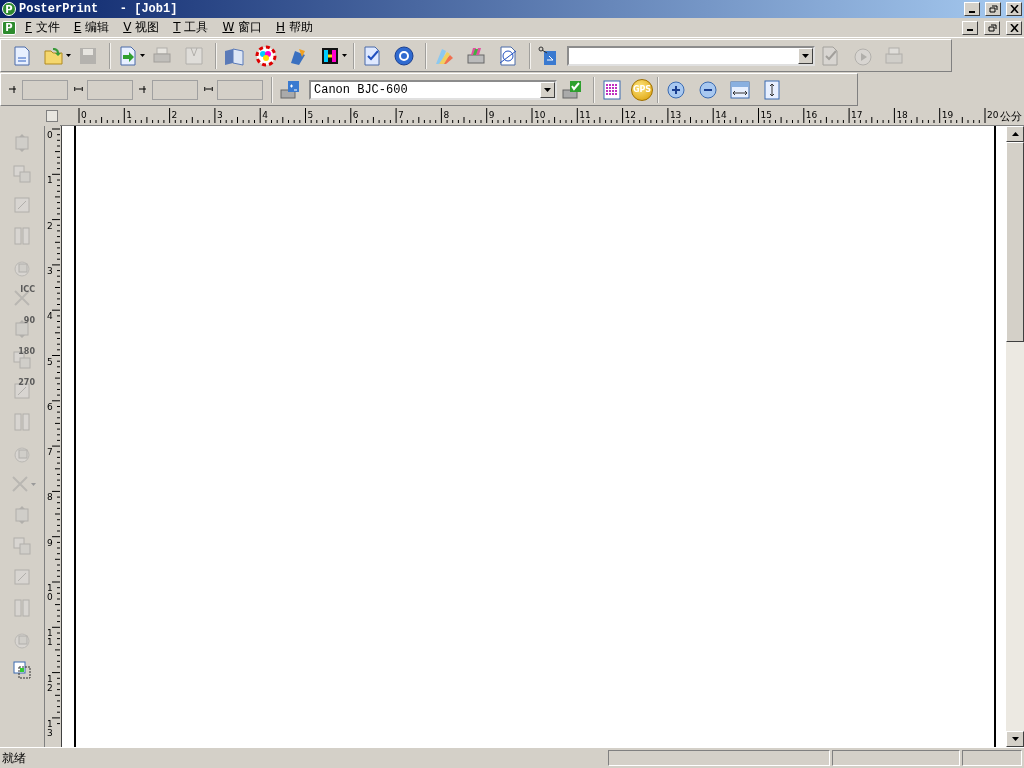 This screenshot has height=768, width=1024. I want to click on unit-label: 公分, so click(1011, 116).